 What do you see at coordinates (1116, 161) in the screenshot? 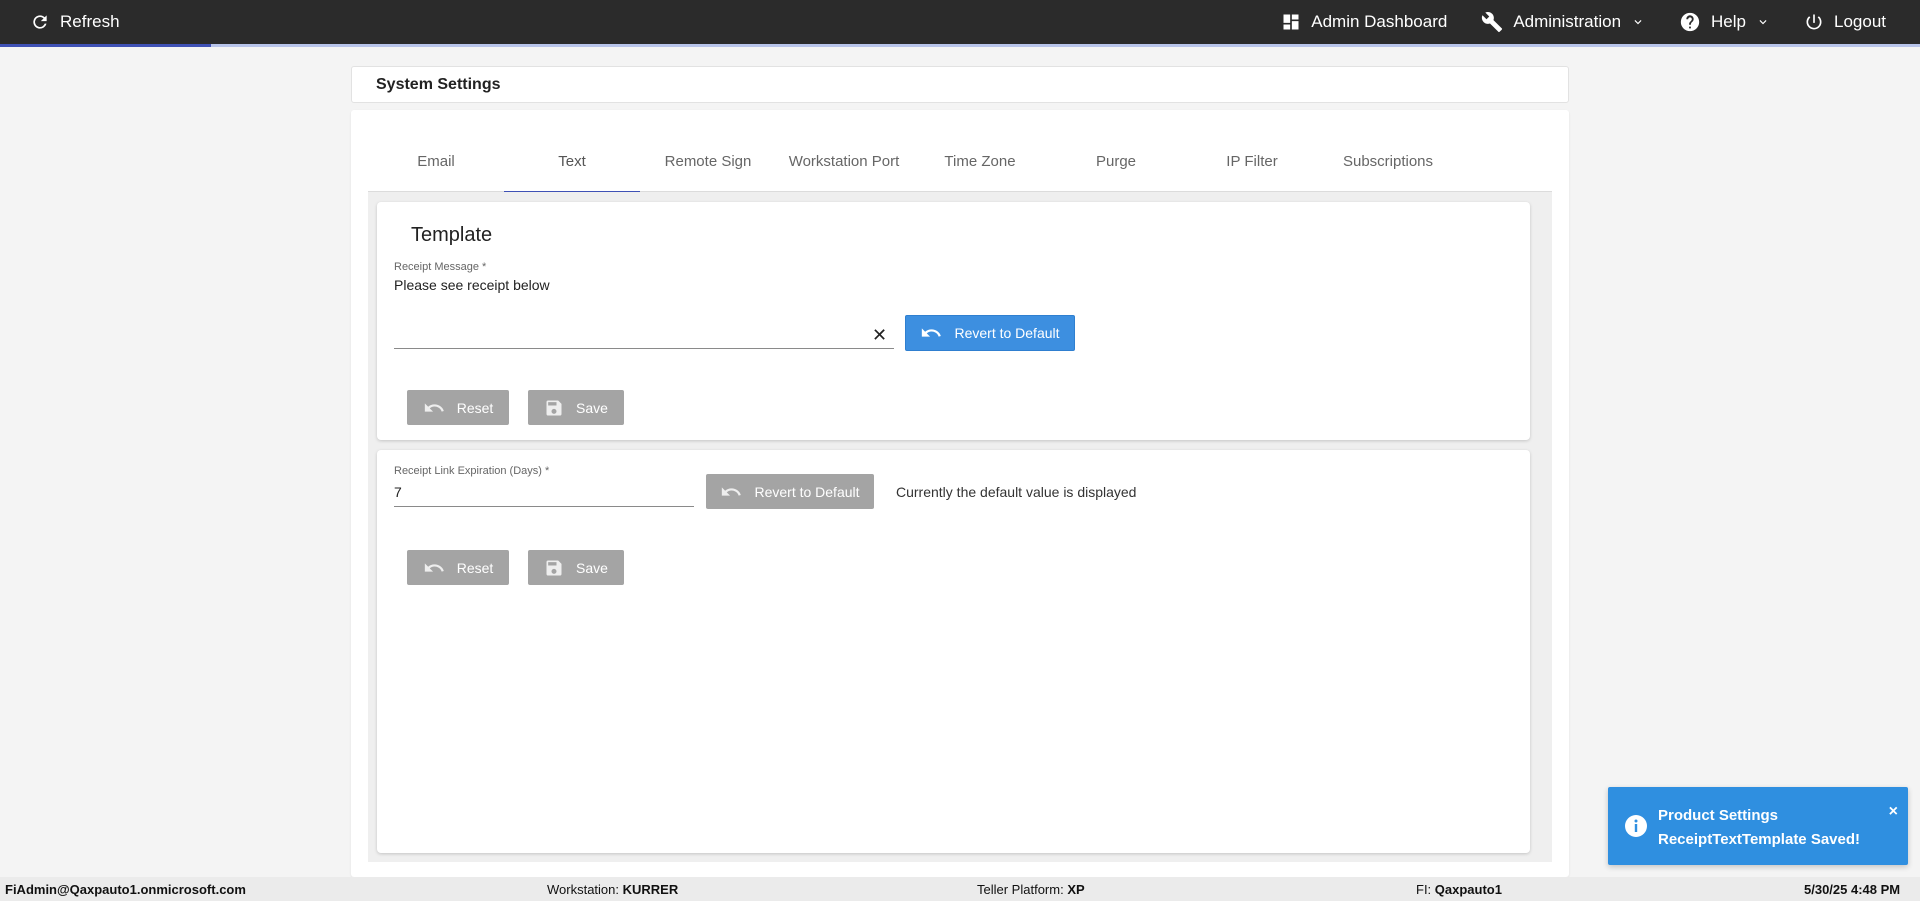
I see `tab-purge: Purge` at bounding box center [1116, 161].